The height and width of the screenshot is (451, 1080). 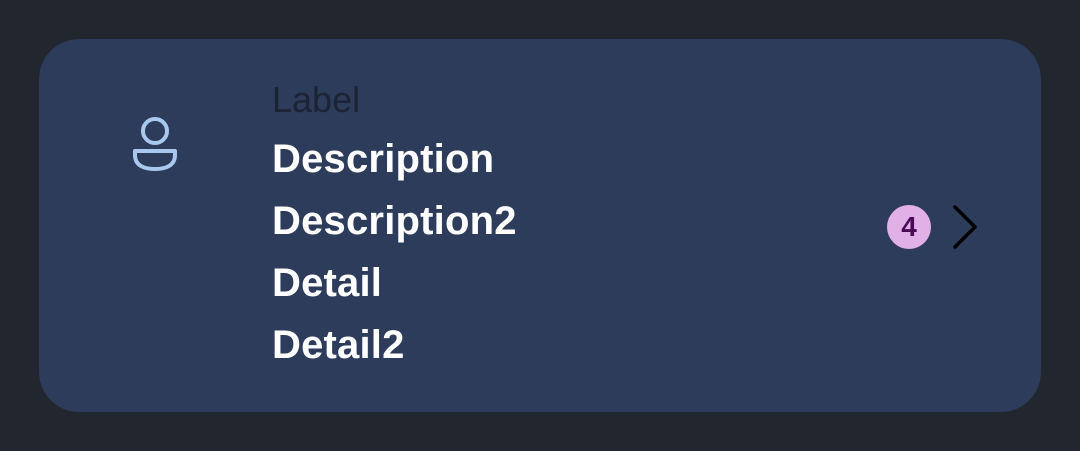 What do you see at coordinates (338, 345) in the screenshot?
I see `item-detail2: Detail2` at bounding box center [338, 345].